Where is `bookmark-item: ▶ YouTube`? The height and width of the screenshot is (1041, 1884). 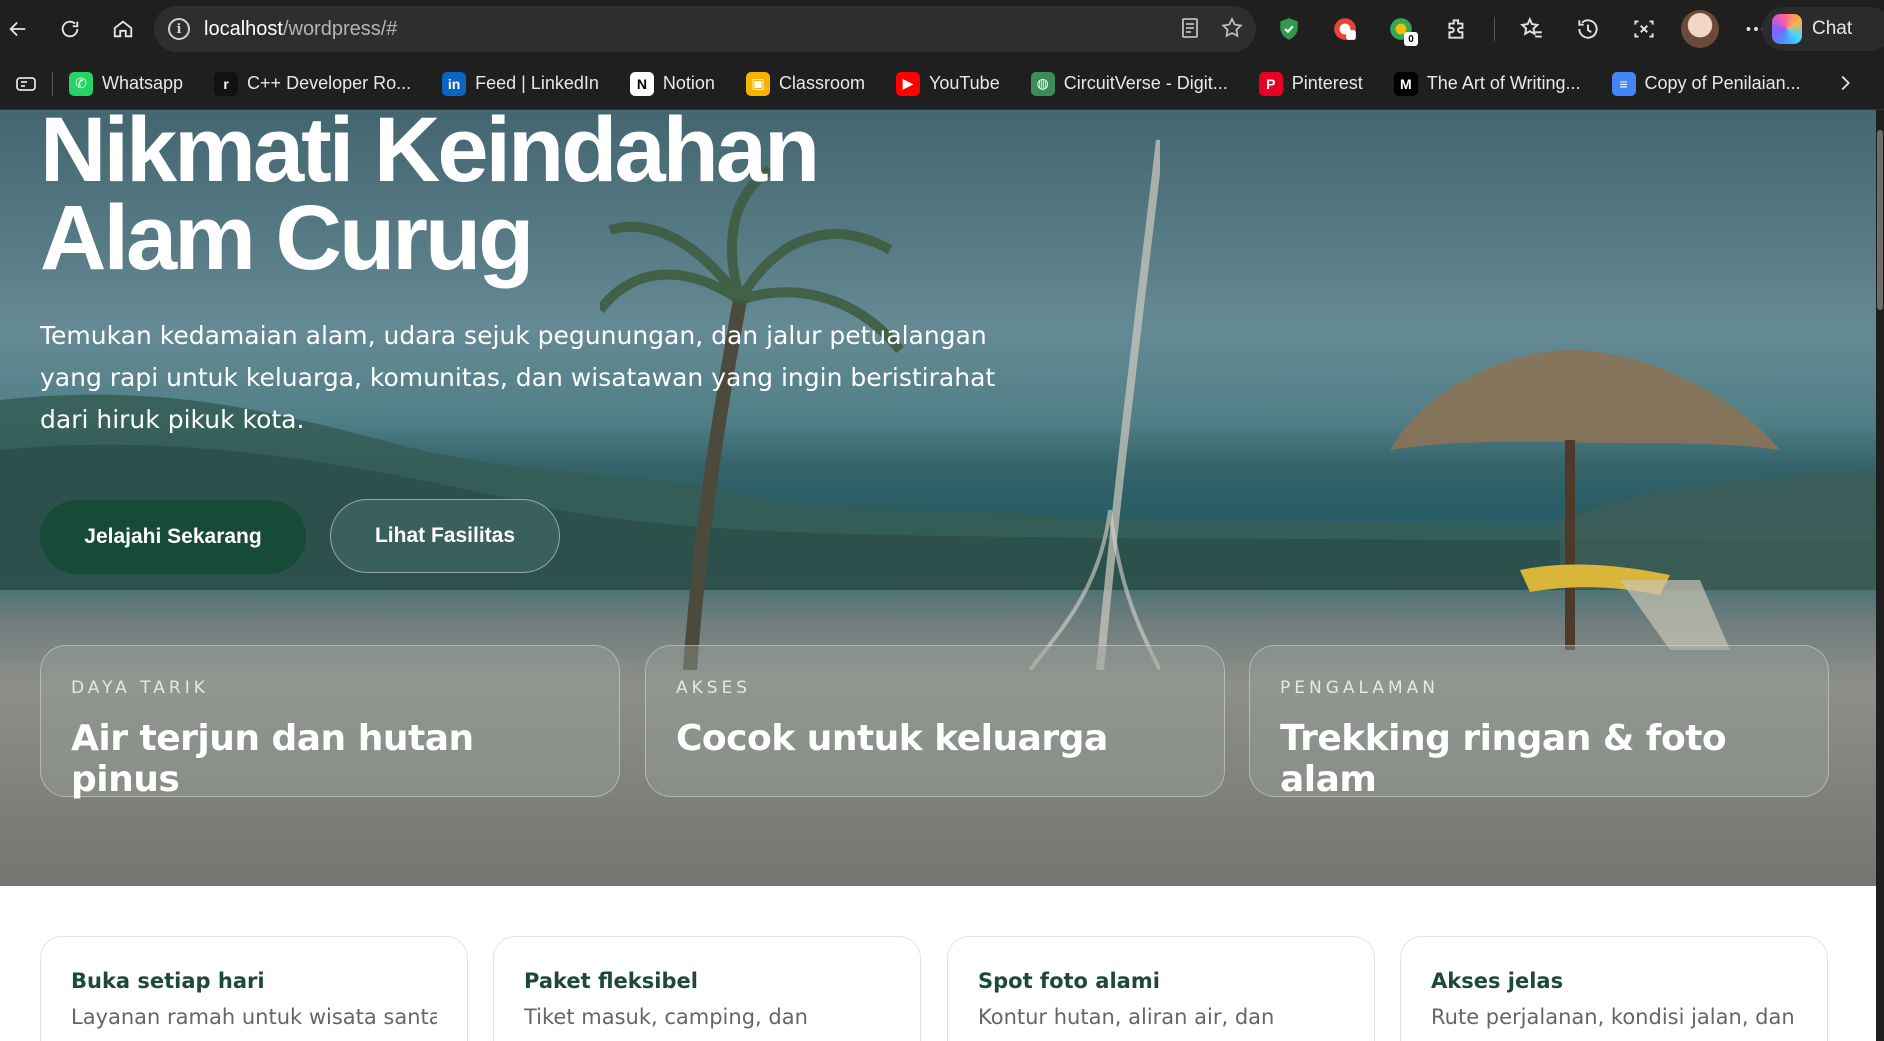 bookmark-item: ▶ YouTube is located at coordinates (947, 83).